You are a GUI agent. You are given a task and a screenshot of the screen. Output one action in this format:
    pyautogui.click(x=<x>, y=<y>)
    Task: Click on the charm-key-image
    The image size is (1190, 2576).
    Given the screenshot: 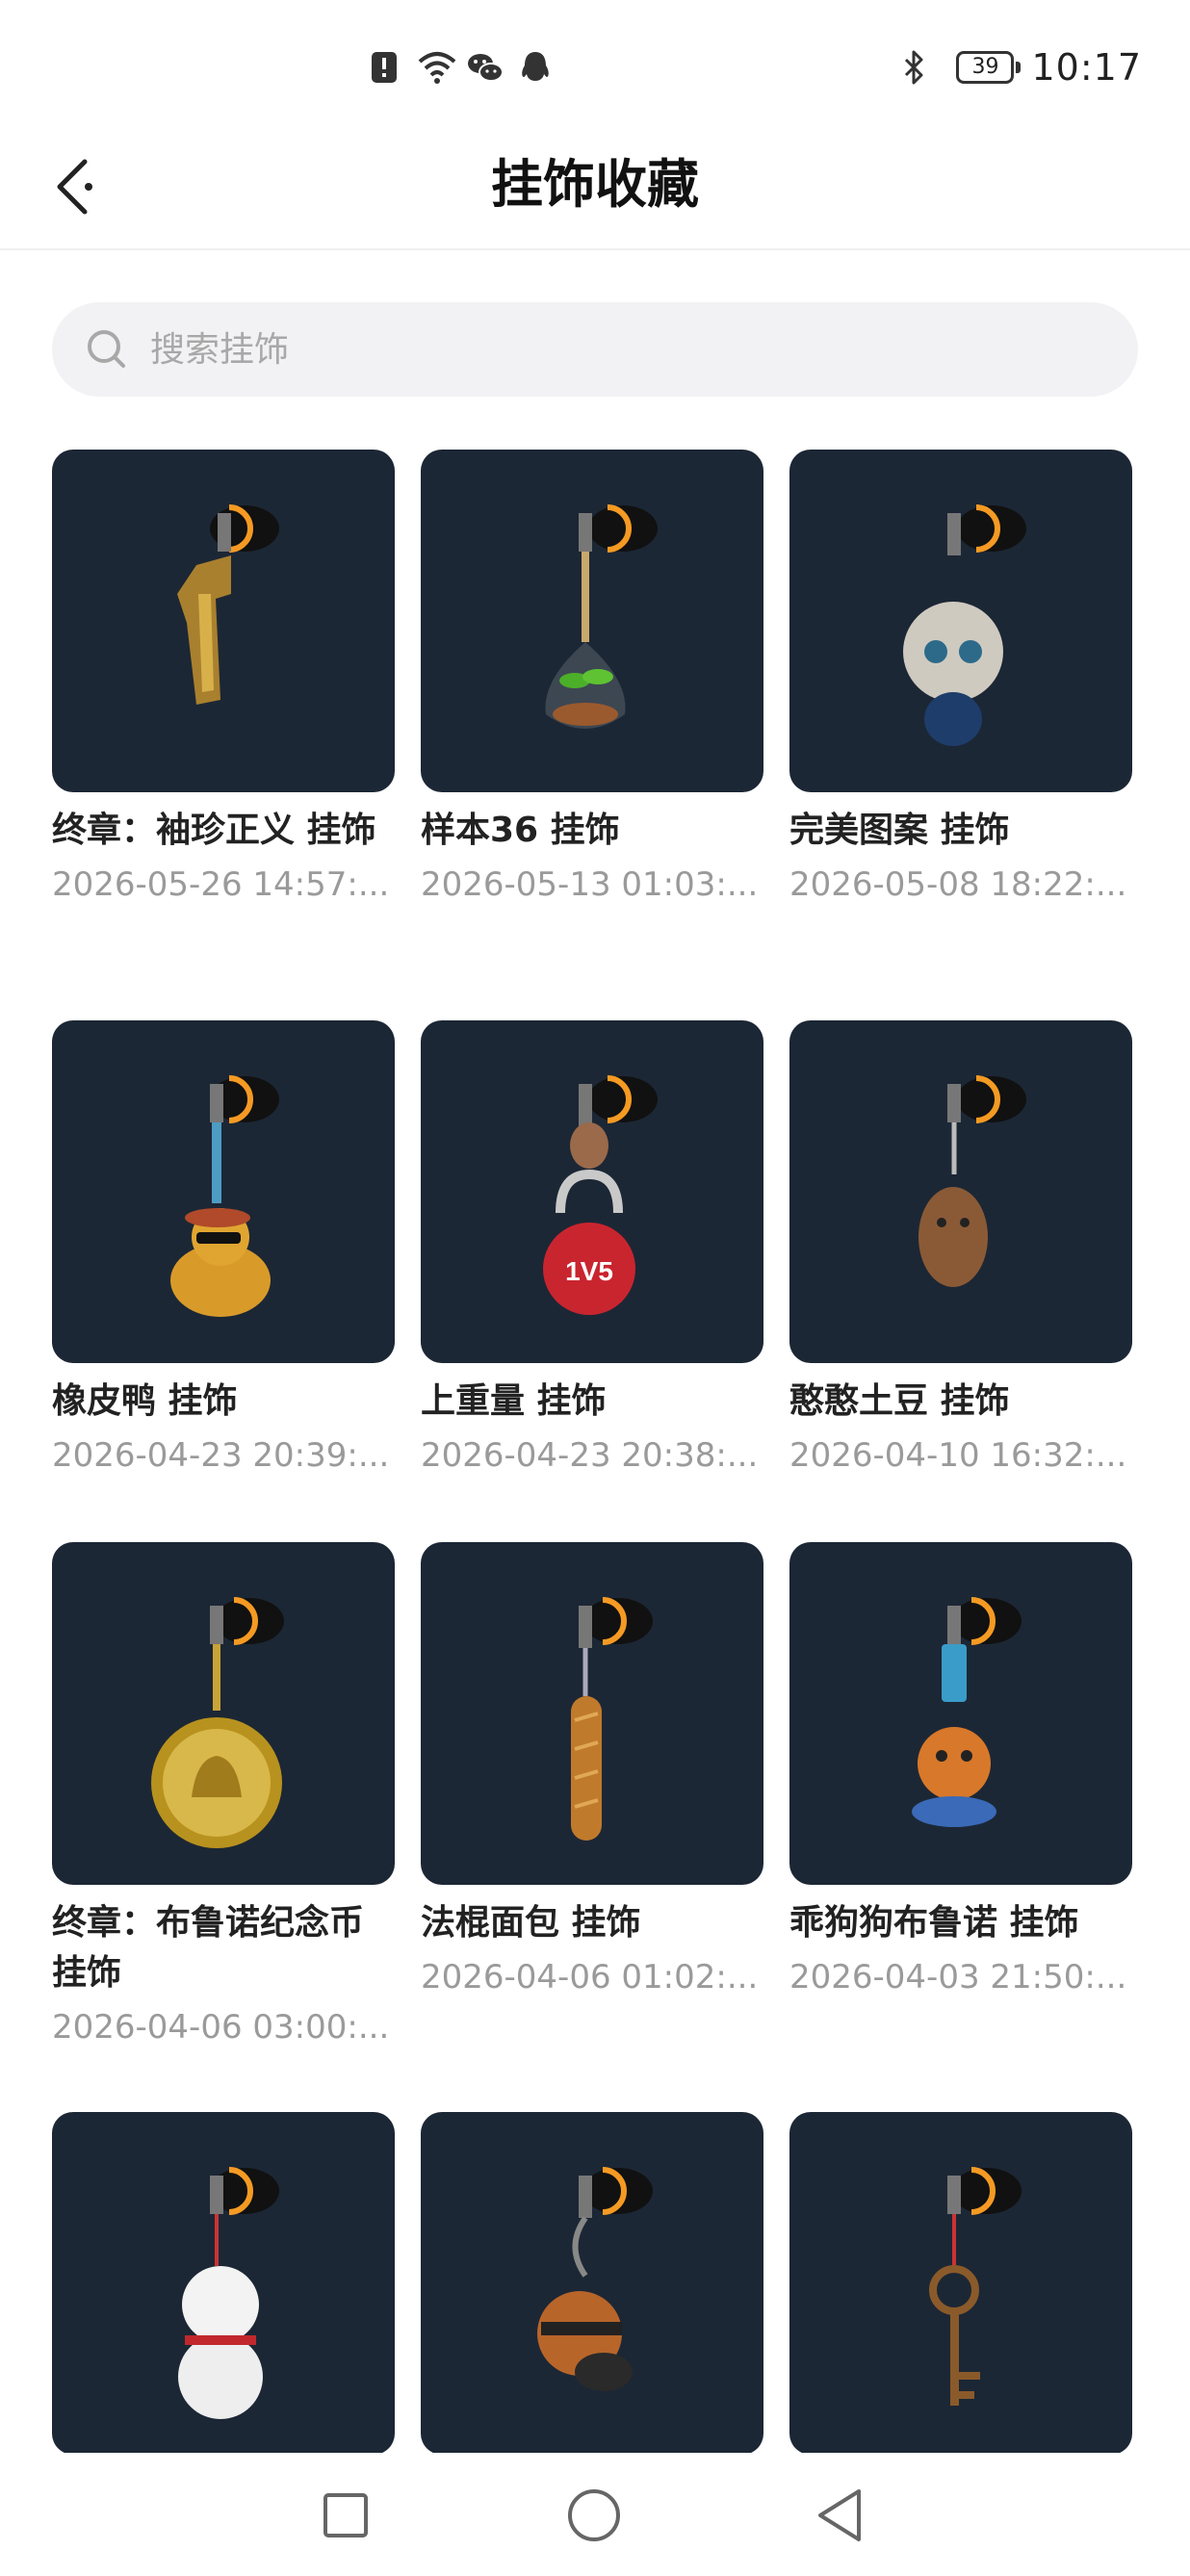 What is the action you would take?
    pyautogui.click(x=976, y=2286)
    